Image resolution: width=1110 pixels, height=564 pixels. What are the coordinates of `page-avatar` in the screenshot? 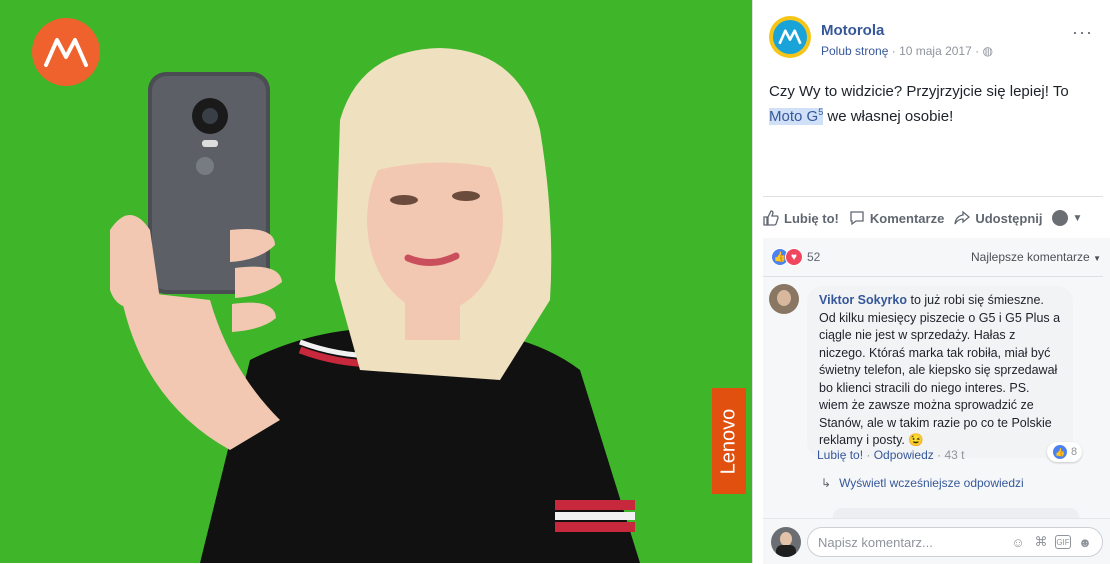 It's located at (790, 37).